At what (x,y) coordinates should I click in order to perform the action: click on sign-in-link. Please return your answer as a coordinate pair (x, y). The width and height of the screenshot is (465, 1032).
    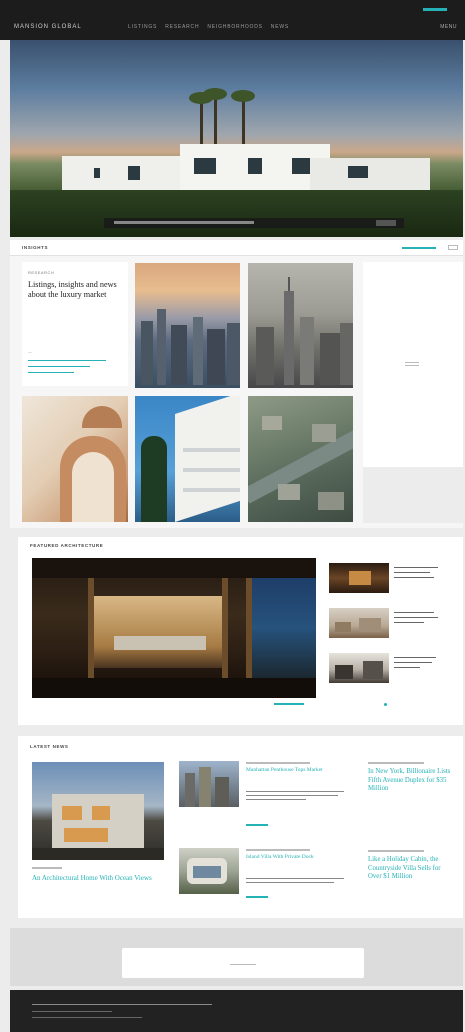
    Looking at the image, I should click on (435, 9).